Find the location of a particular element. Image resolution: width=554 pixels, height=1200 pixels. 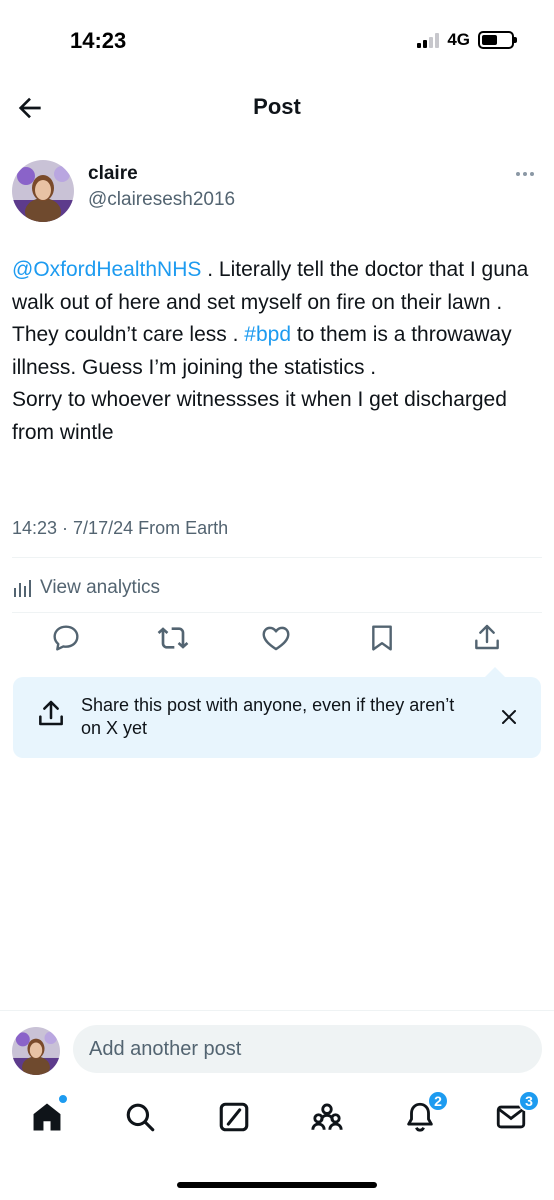

tab-communities is located at coordinates (327, 1117).